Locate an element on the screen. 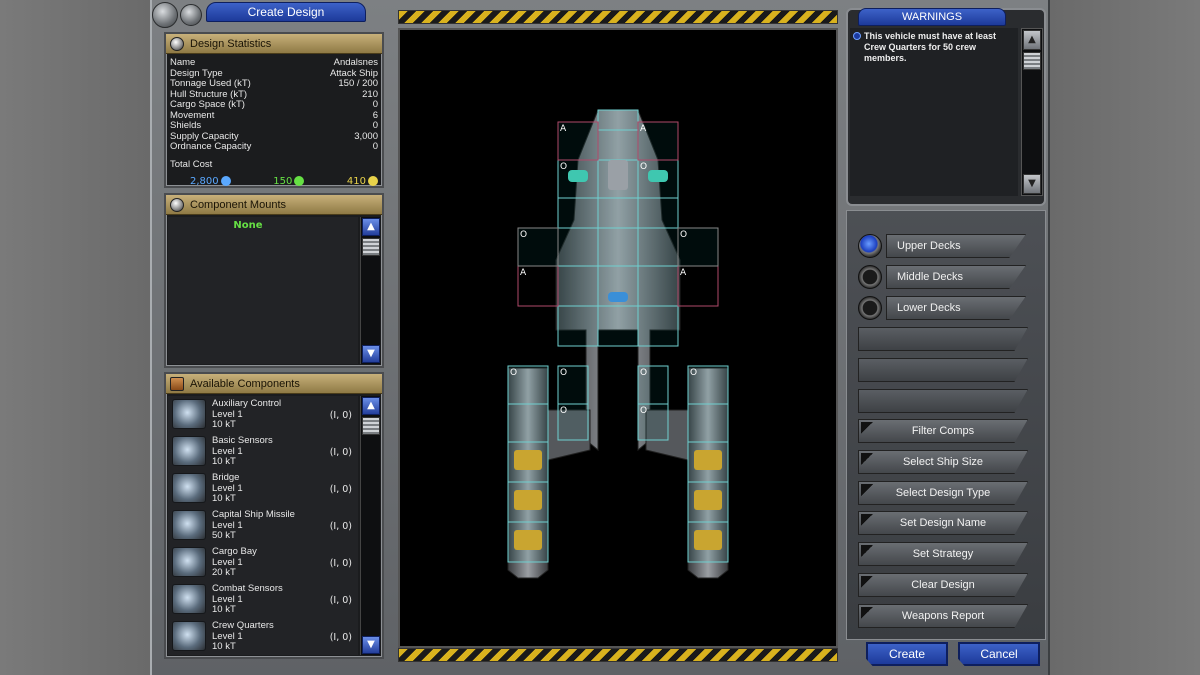  list-item: Bridge Level 1 10 kT (I, 0) is located at coordinates (263, 488).